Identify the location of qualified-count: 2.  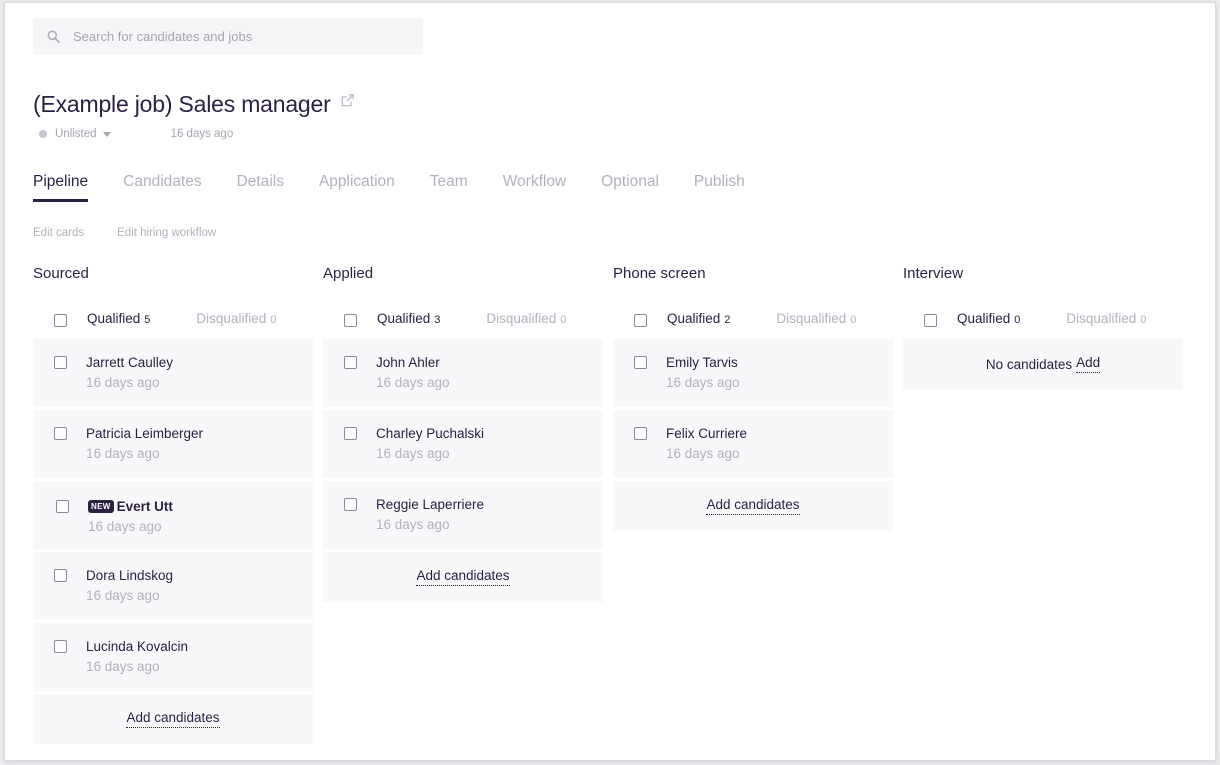
(727, 319).